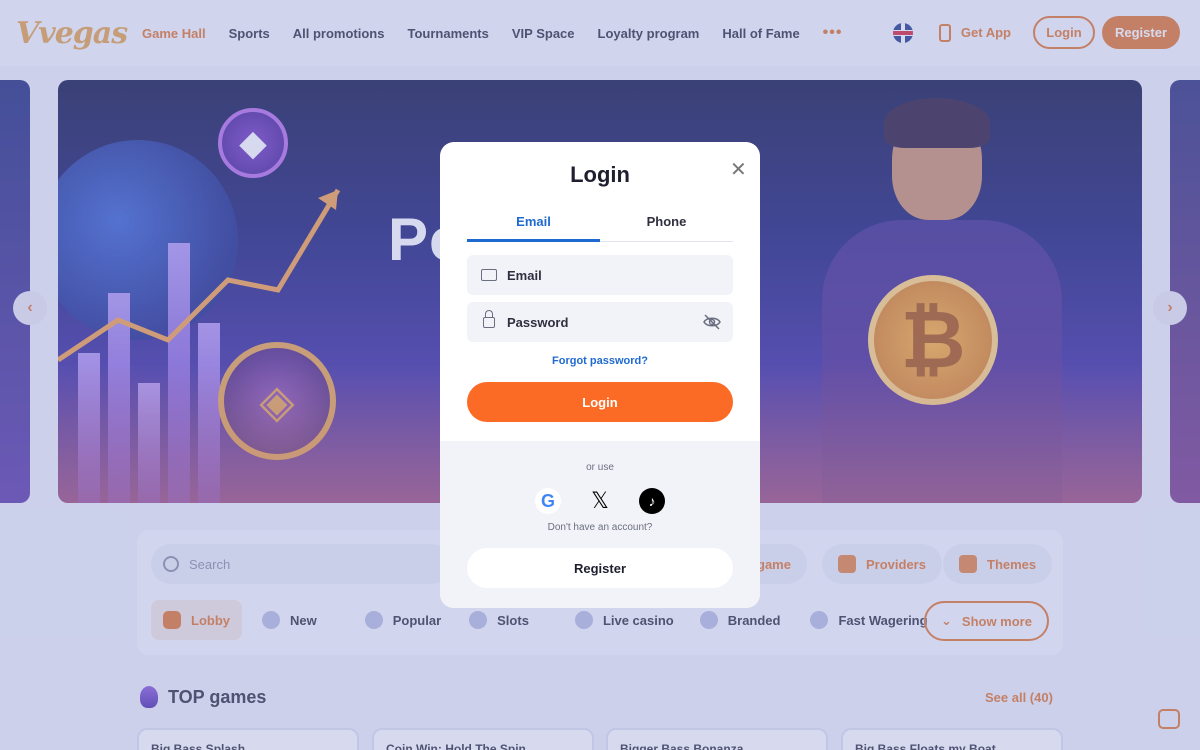 The height and width of the screenshot is (750, 1200). Describe the element at coordinates (600, 402) in the screenshot. I see `login-button: Login` at that location.